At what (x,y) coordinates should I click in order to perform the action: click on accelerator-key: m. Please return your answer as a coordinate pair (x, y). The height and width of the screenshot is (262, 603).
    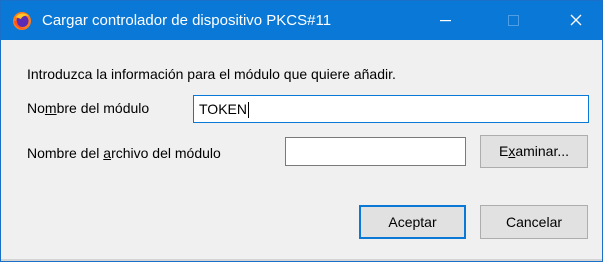
    Looking at the image, I should click on (50, 108).